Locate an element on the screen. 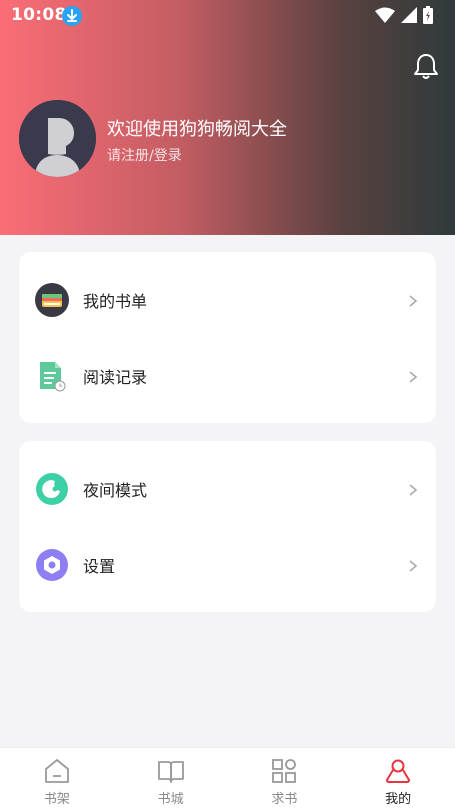 The height and width of the screenshot is (809, 455). tab-profile: 我的 is located at coordinates (398, 778).